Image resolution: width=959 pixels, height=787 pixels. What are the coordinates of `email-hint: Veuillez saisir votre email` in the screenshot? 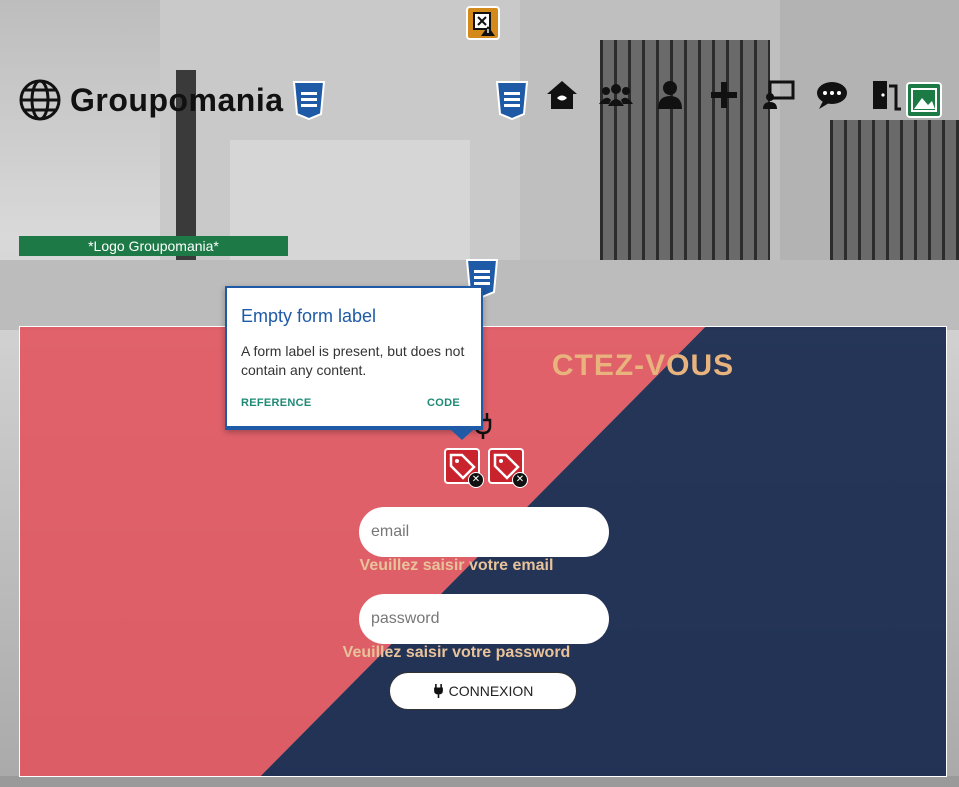 It's located at (456, 565).